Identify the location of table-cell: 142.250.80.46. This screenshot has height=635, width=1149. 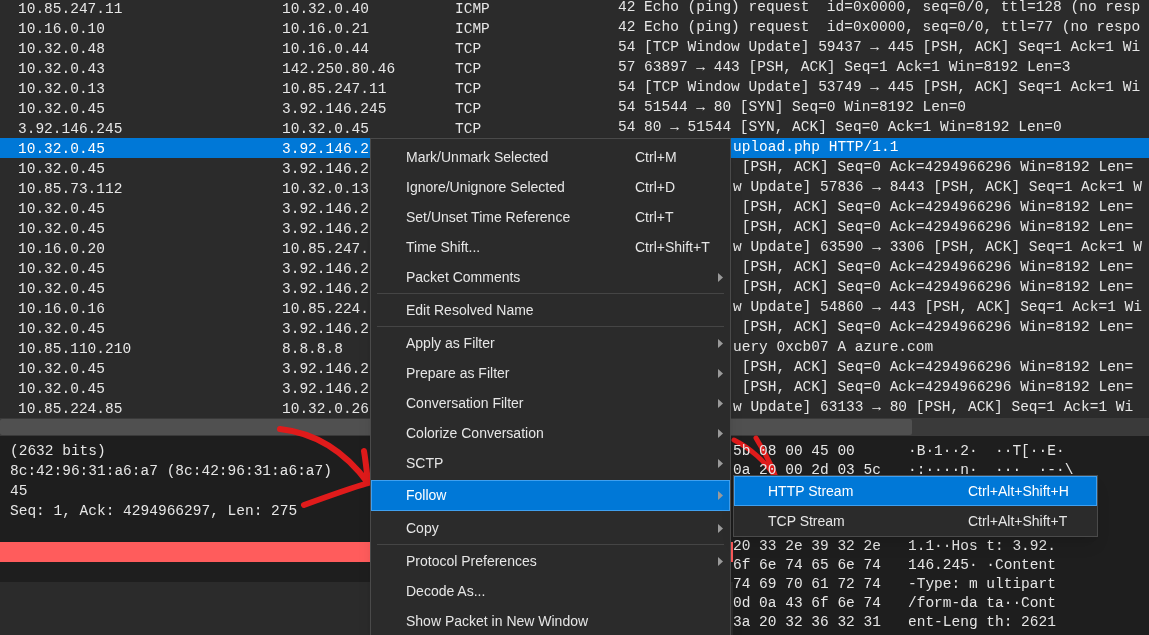
(339, 68).